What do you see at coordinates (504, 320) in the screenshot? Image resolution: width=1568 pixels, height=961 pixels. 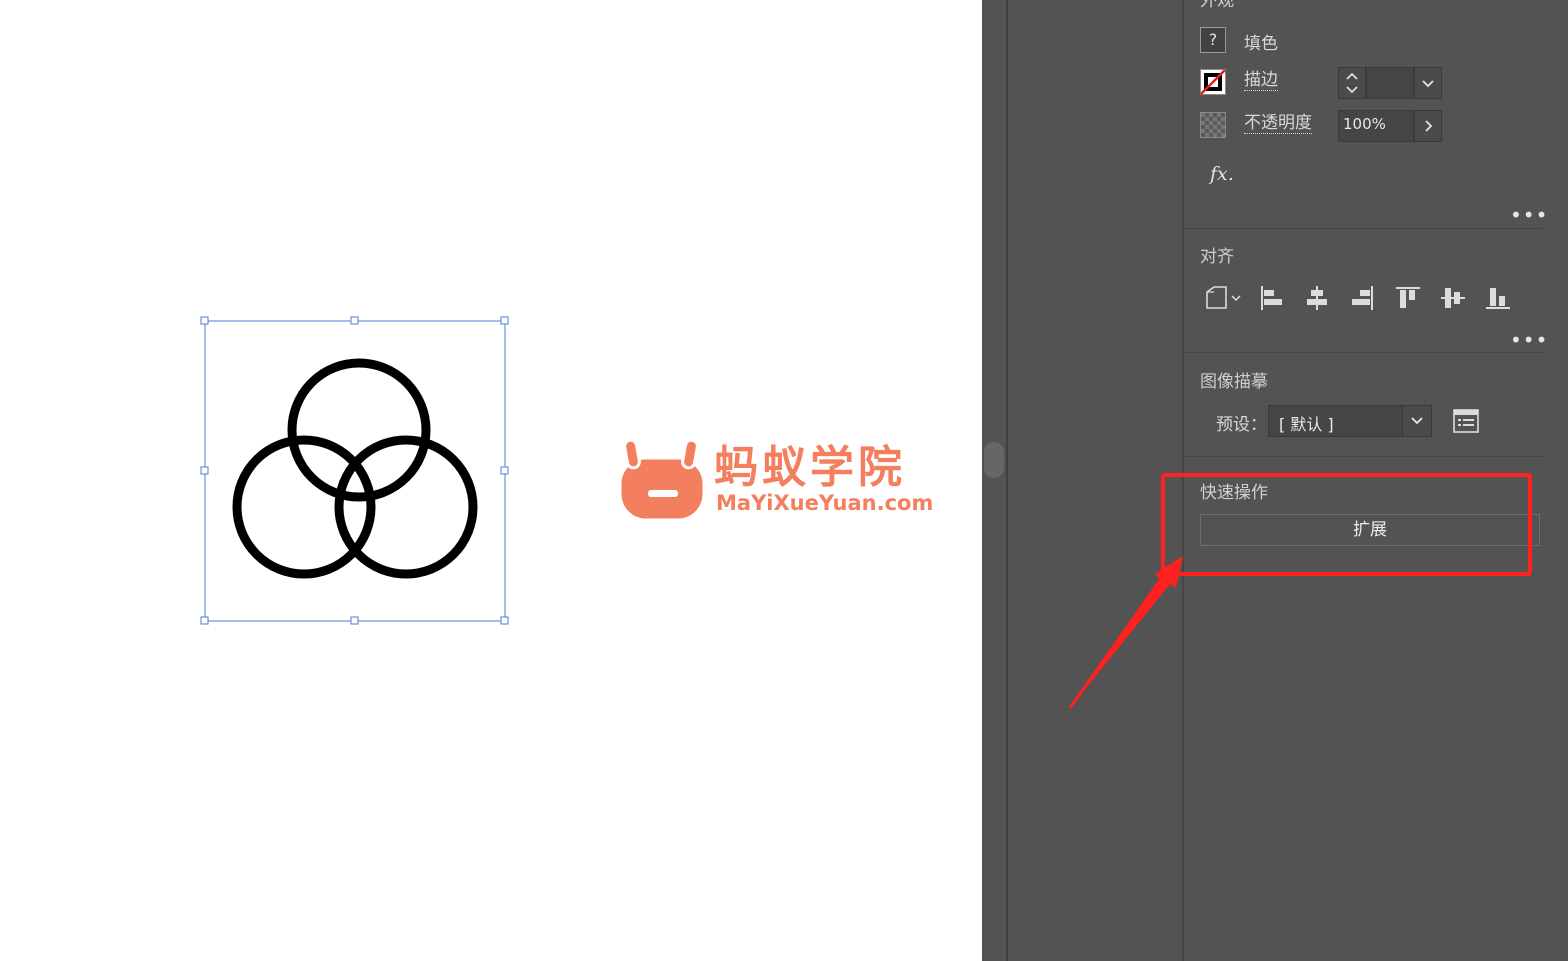 I see `handle-top-right` at bounding box center [504, 320].